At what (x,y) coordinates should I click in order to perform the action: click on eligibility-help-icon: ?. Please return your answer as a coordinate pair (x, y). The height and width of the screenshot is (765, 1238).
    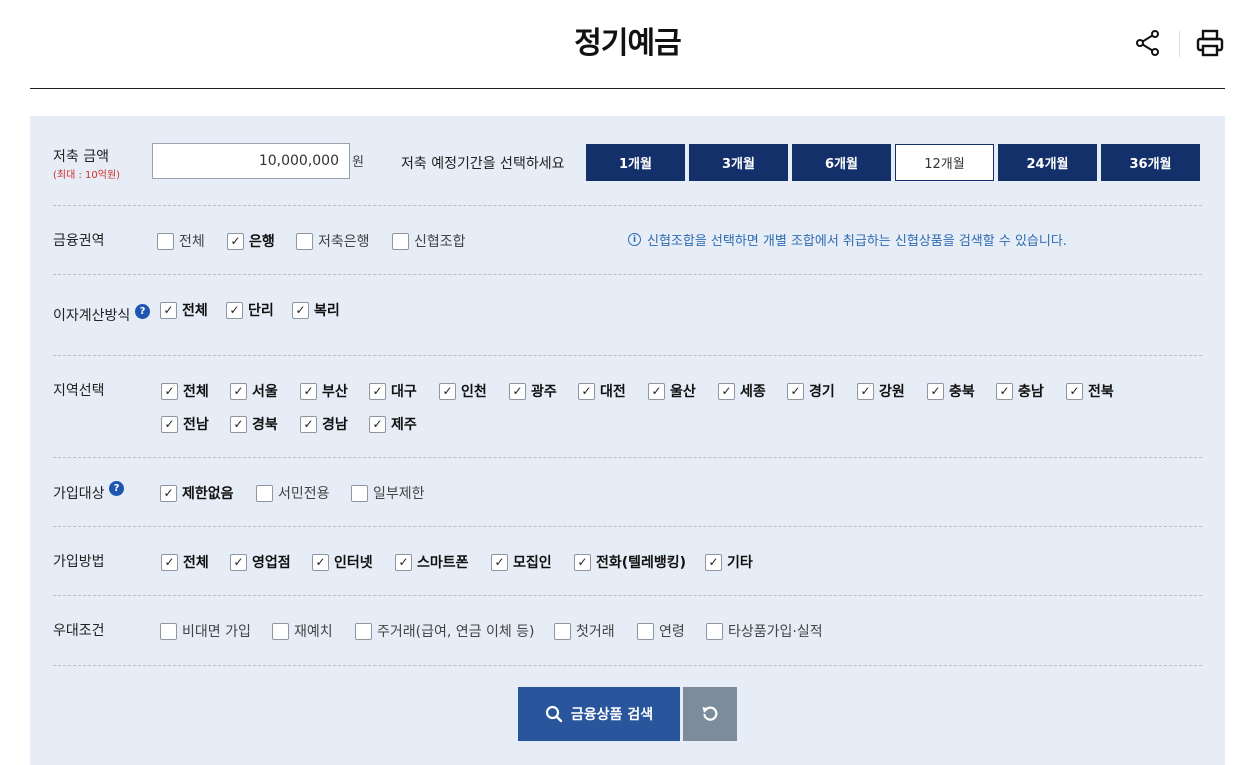
    Looking at the image, I should click on (116, 488).